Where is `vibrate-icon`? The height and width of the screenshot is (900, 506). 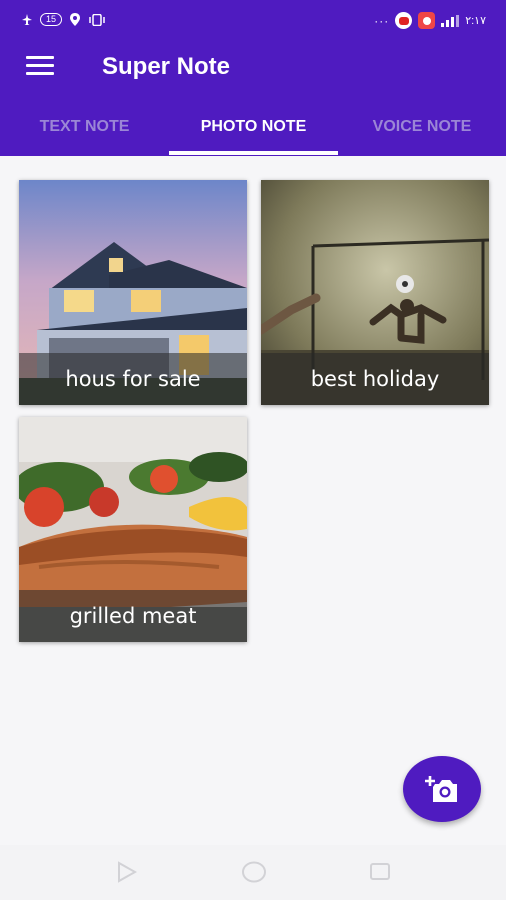
vibrate-icon is located at coordinates (97, 19).